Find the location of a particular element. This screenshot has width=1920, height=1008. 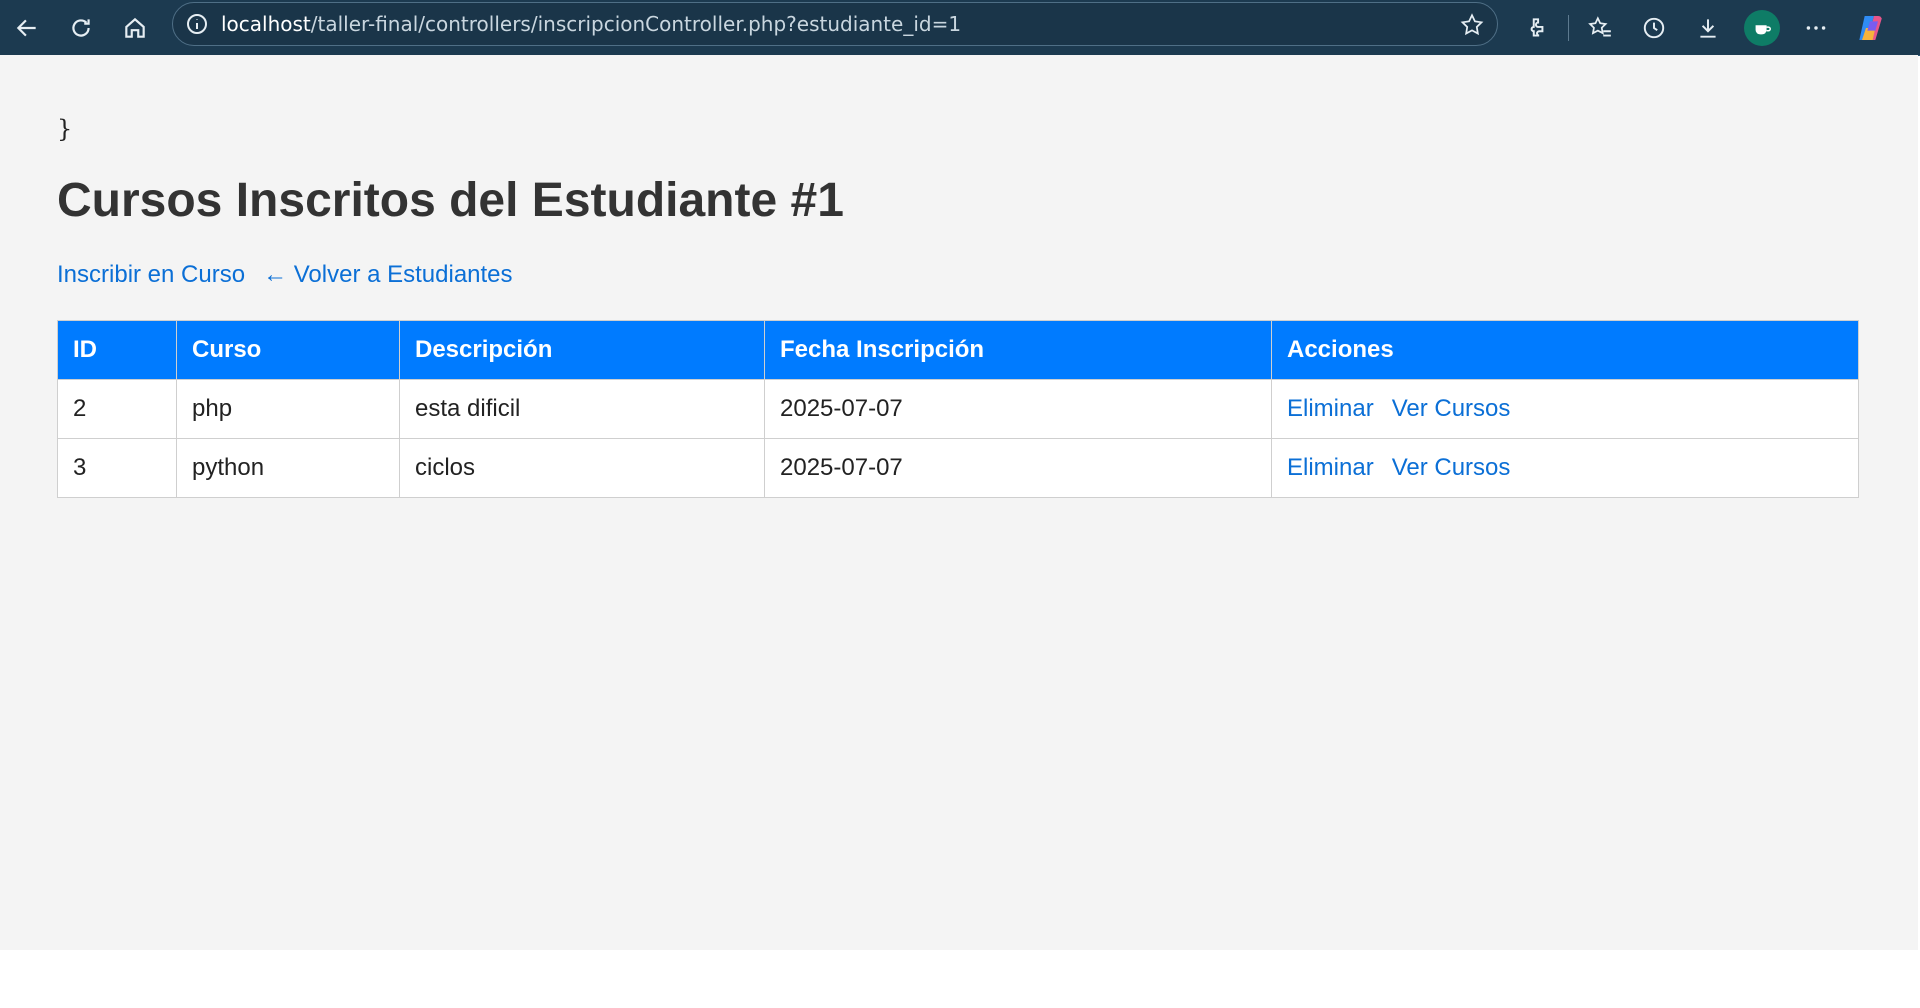

toolbar-right is located at coordinates (1703, 27).